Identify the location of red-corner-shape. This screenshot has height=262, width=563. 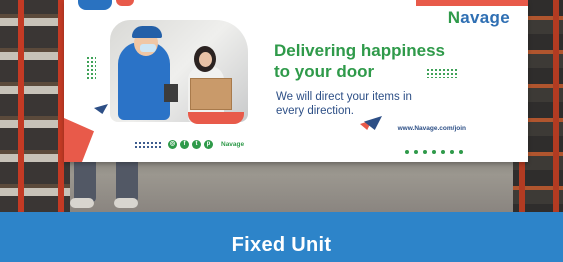
(79, 140).